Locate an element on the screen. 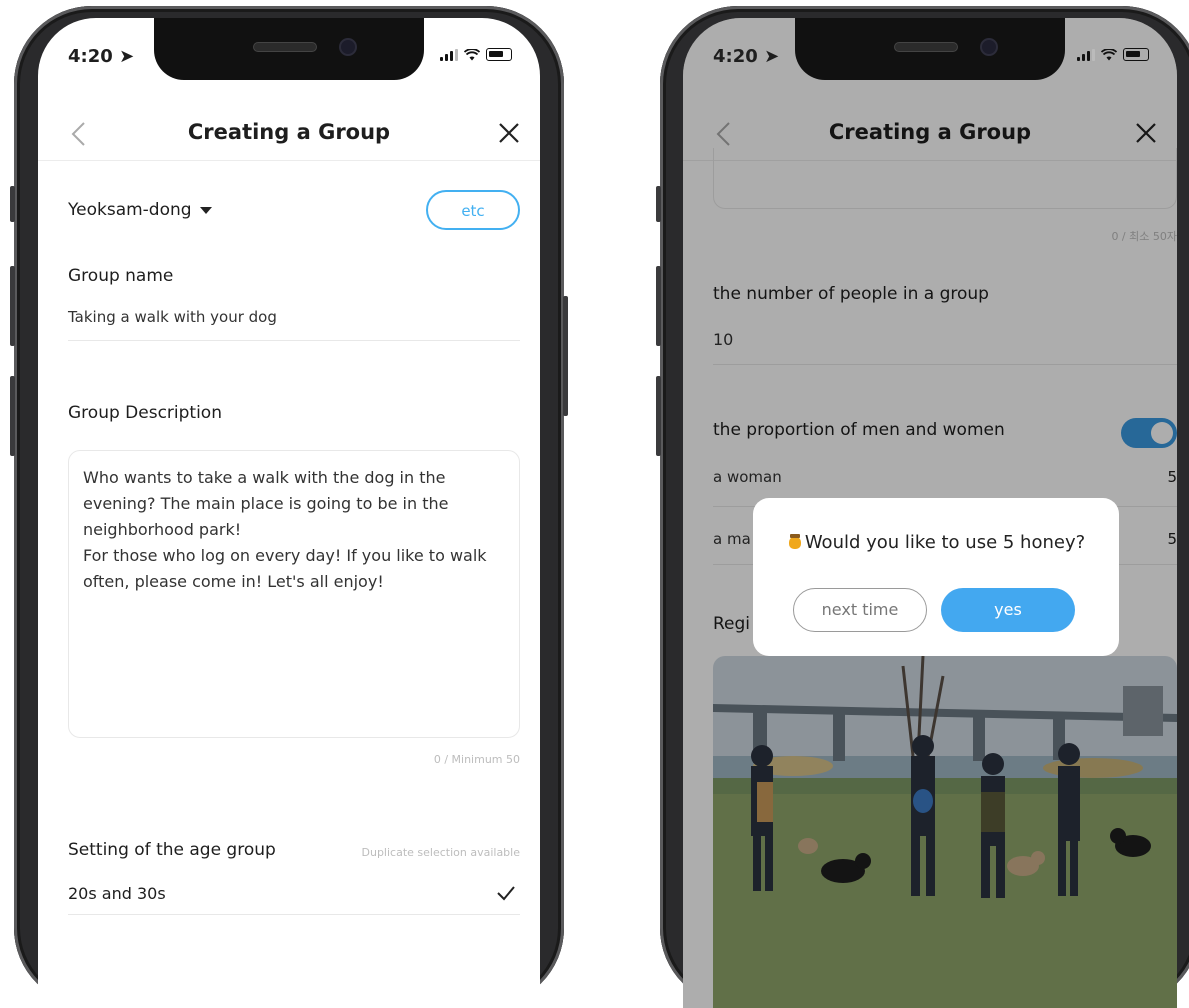 The height and width of the screenshot is (1008, 1189). description-line: often, please come in! Let's all enjoy! is located at coordinates (233, 581).